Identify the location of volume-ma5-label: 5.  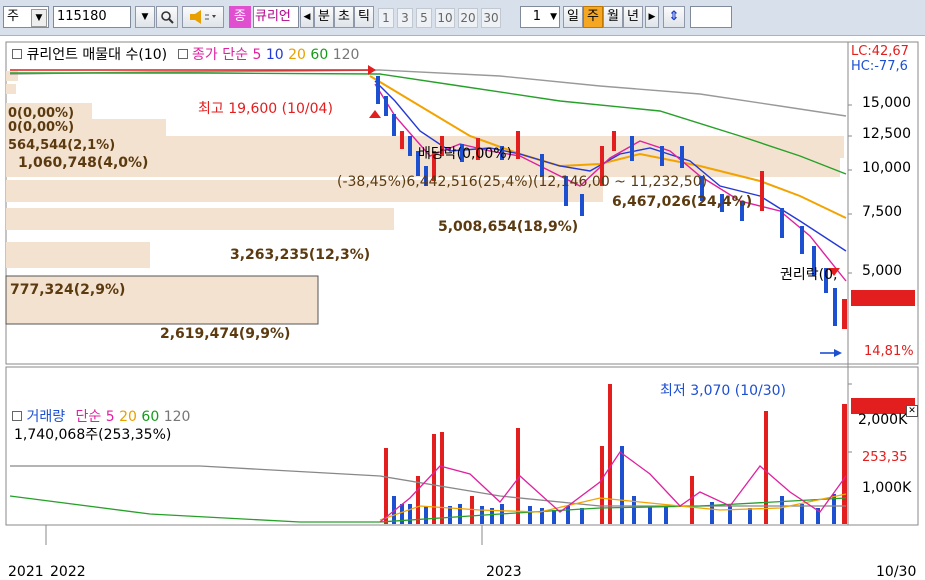
(110, 417).